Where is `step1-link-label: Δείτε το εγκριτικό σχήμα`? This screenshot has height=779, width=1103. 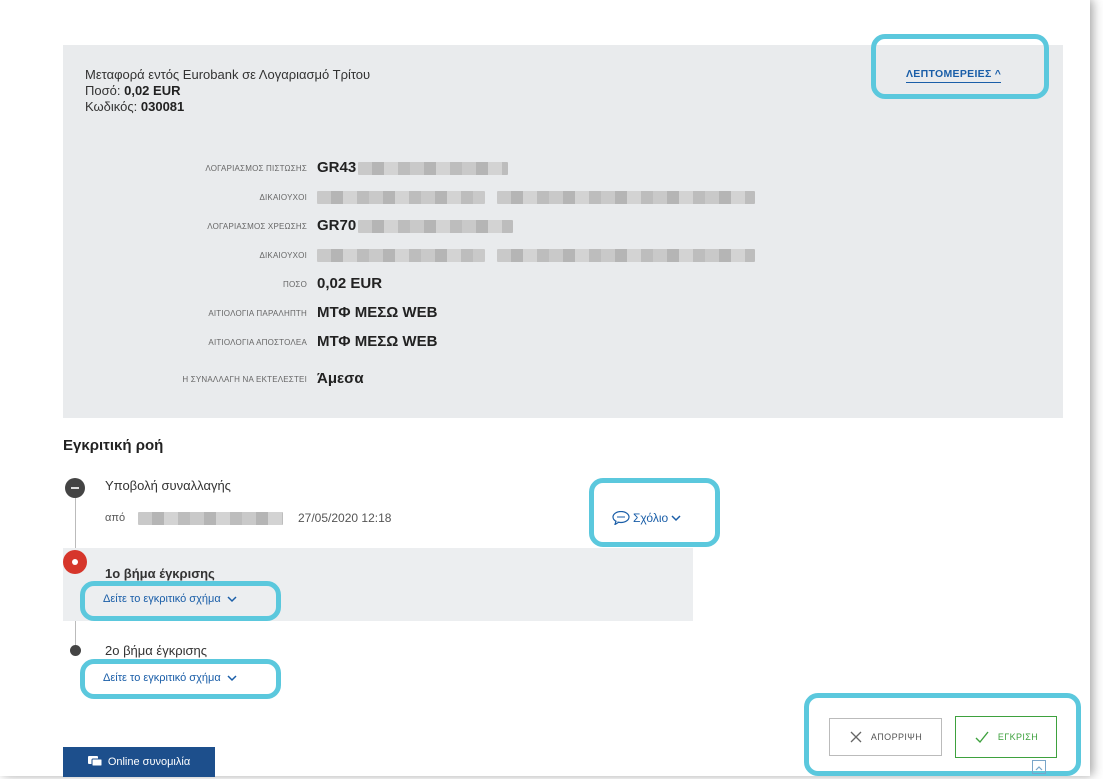
step1-link-label: Δείτε το εγκριτικό σχήμα is located at coordinates (162, 599).